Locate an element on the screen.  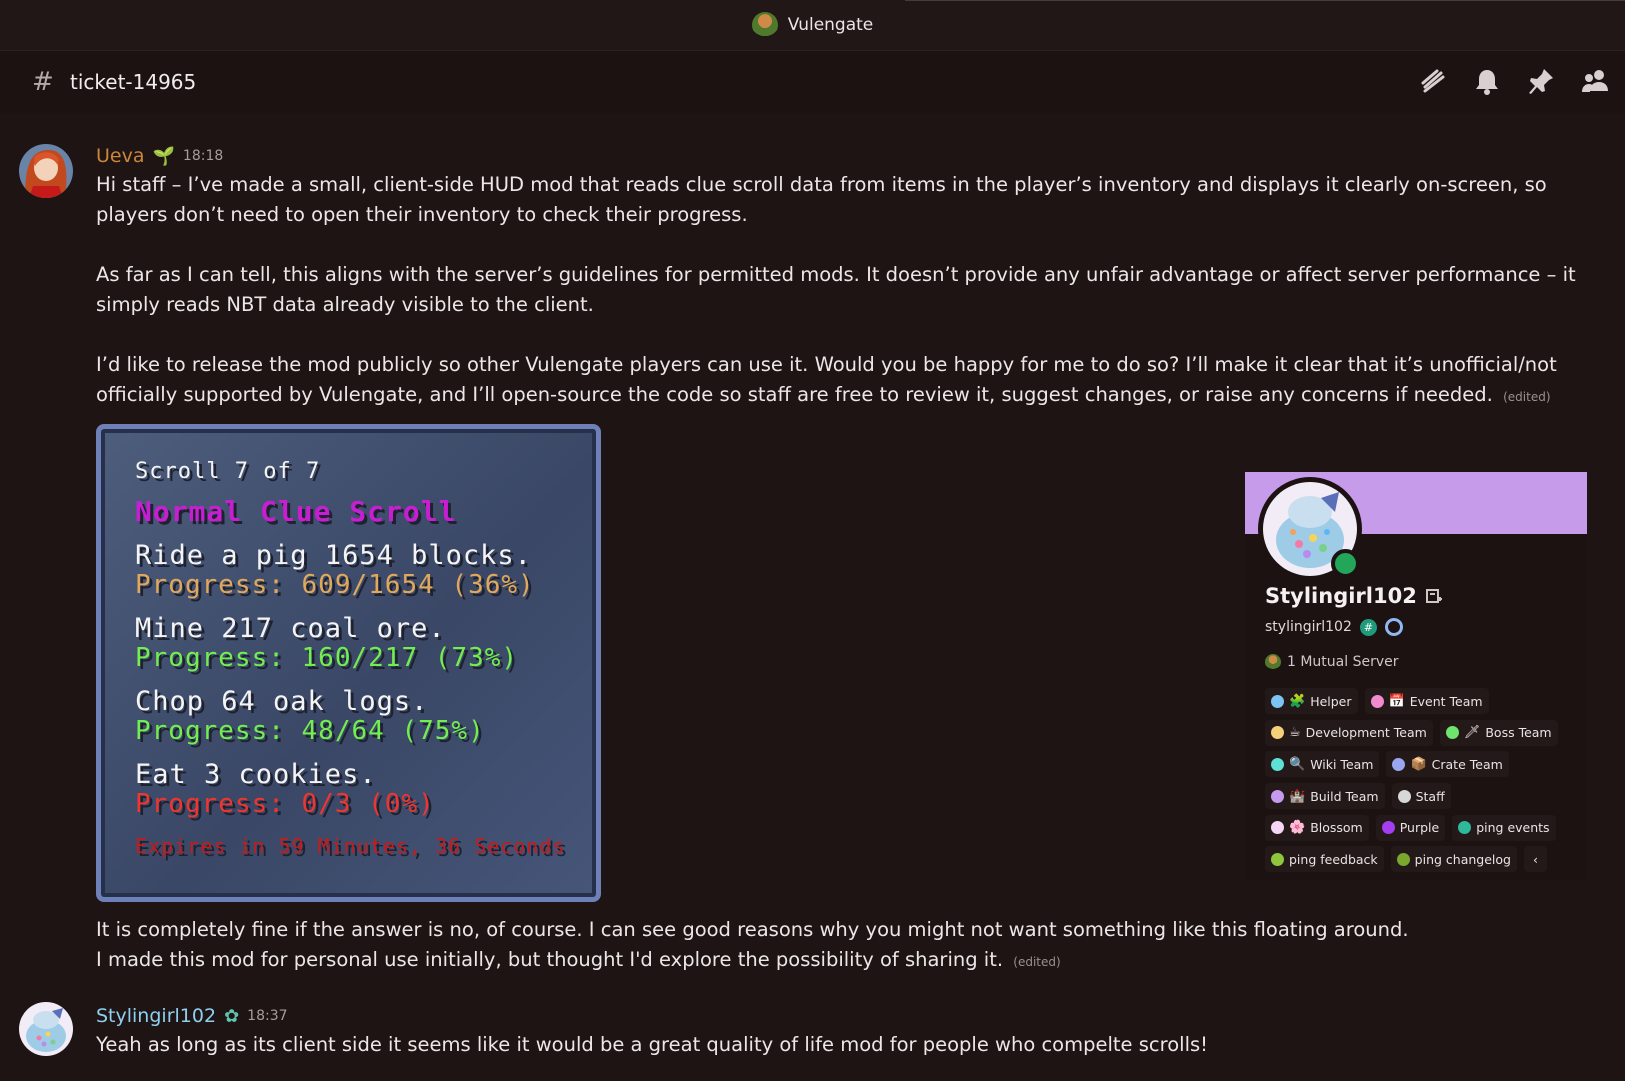
titlebar-divider is located at coordinates (1265, 0).